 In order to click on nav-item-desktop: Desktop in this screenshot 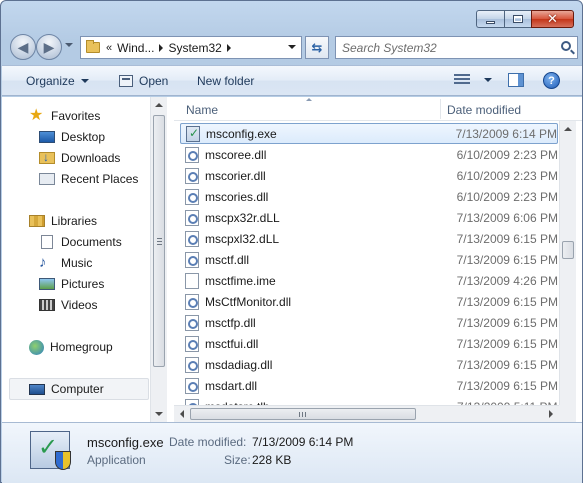, I will do `click(72, 137)`.